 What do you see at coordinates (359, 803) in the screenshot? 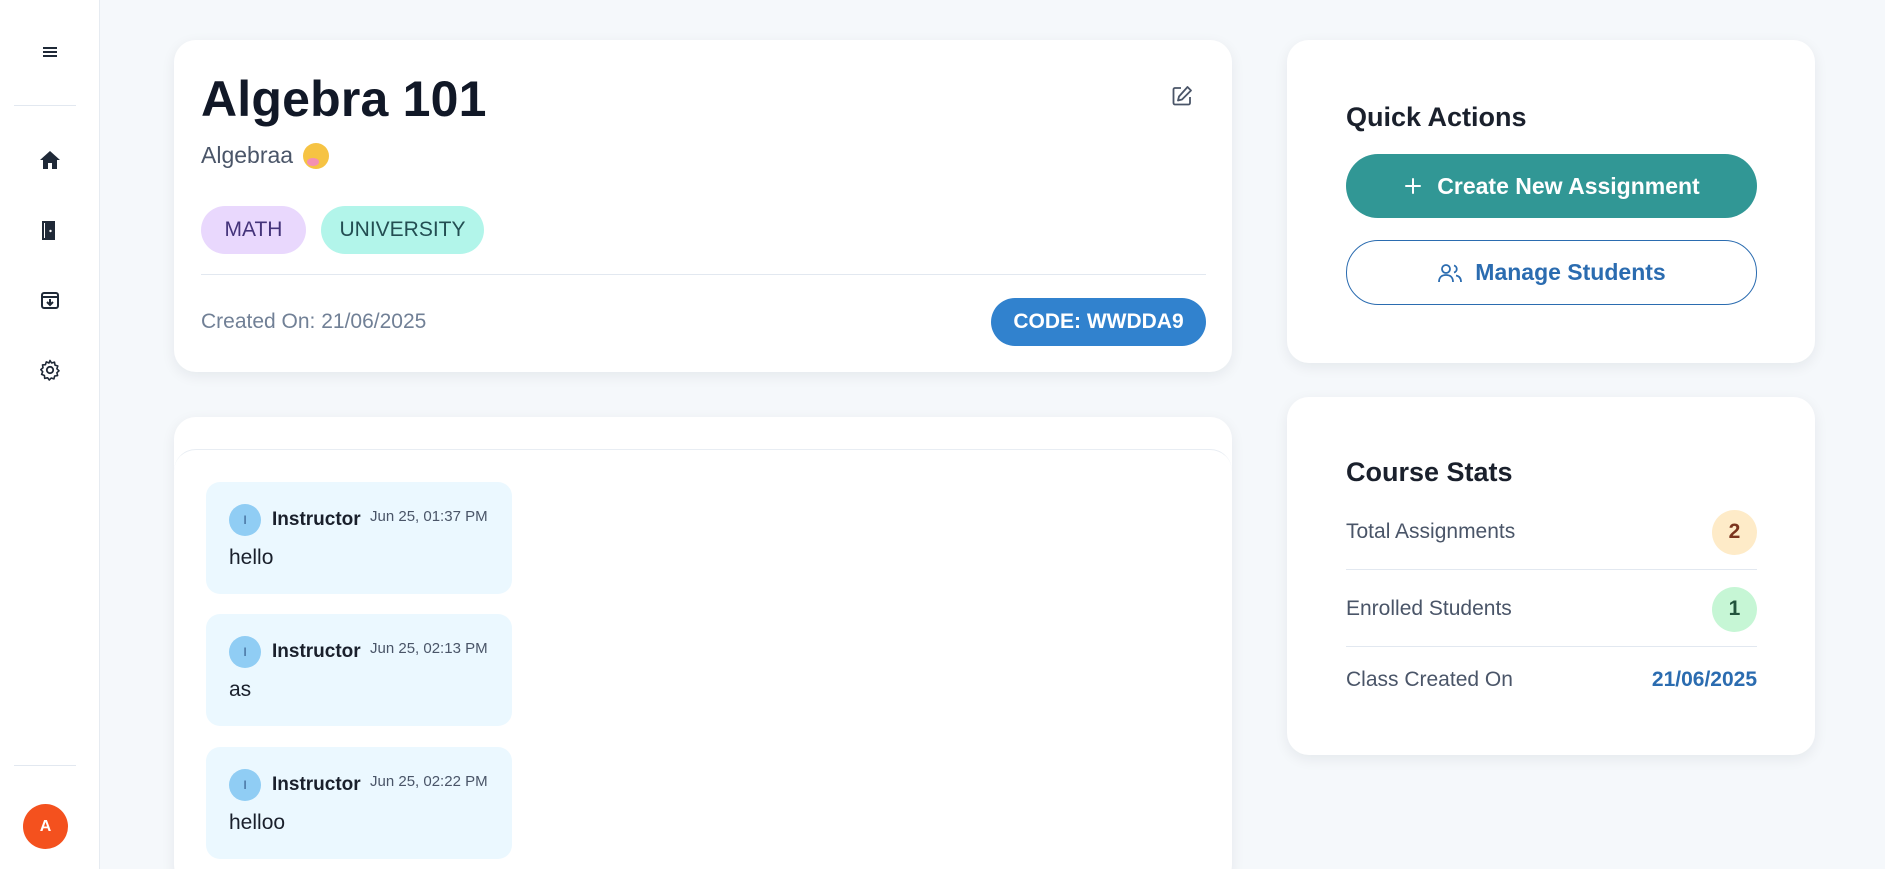
I see `message-item: I Instructor Jun 25, 02:22 PM helloo` at bounding box center [359, 803].